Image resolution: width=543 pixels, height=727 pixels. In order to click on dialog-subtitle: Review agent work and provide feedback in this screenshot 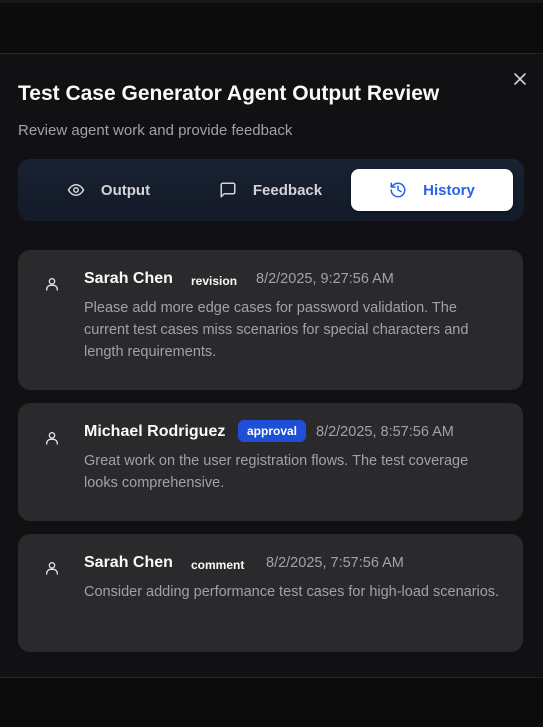, I will do `click(155, 130)`.